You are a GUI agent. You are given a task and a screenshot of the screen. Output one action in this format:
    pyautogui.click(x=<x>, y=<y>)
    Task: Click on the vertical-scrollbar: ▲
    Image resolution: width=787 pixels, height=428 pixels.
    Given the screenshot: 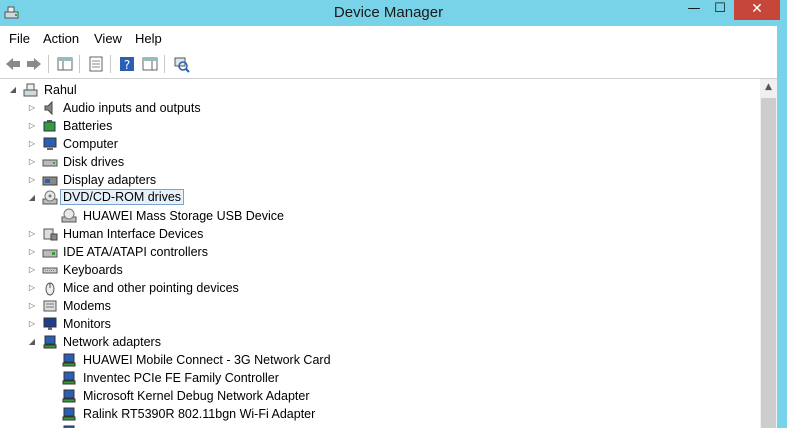 What is the action you would take?
    pyautogui.click(x=768, y=253)
    